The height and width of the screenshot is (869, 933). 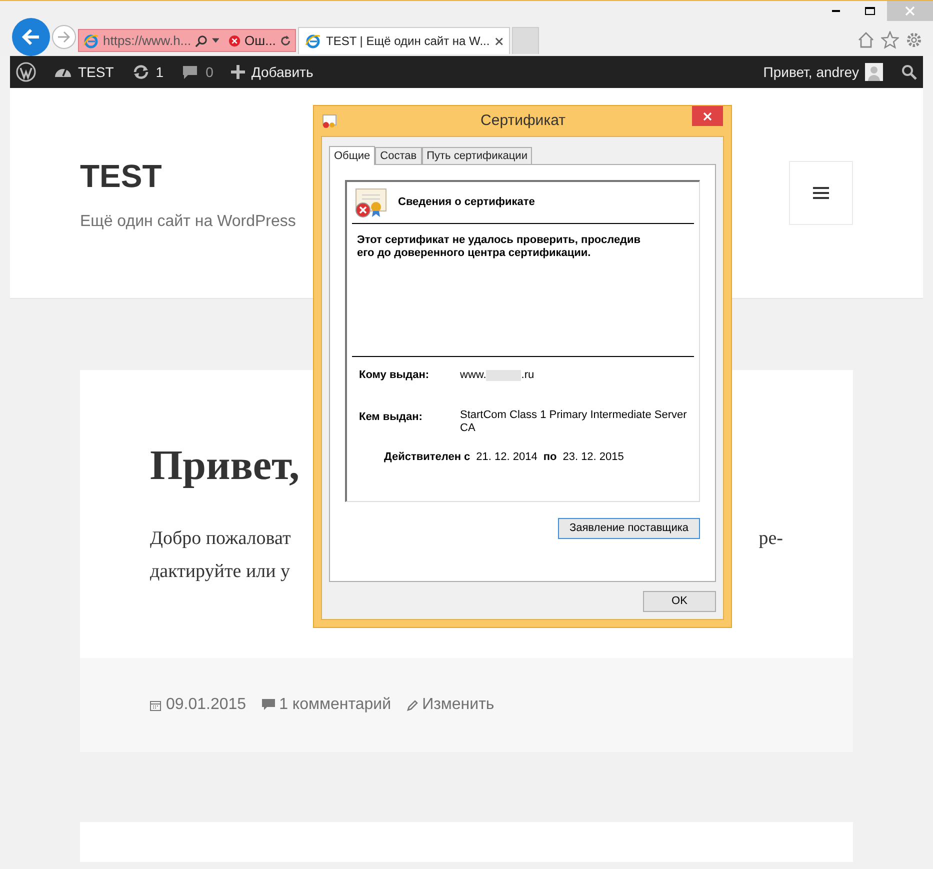 What do you see at coordinates (499, 247) in the screenshot?
I see `certificate-warning: Этот сертификат не удалось проверить, проследив его до доверенного центра сертификации.` at bounding box center [499, 247].